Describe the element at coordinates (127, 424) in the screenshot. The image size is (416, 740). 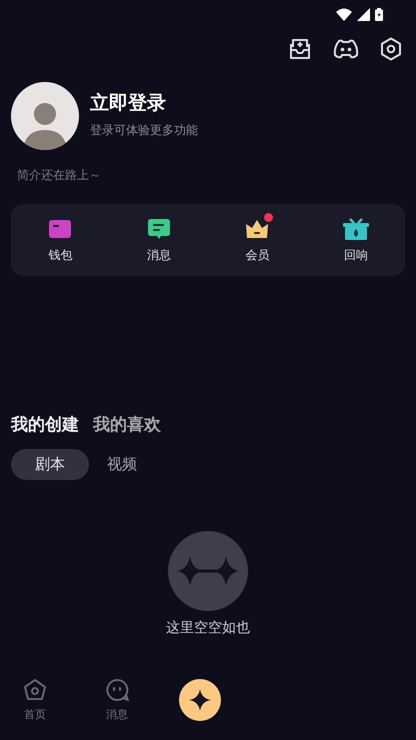
I see `section-tab: 我的喜欢` at that location.